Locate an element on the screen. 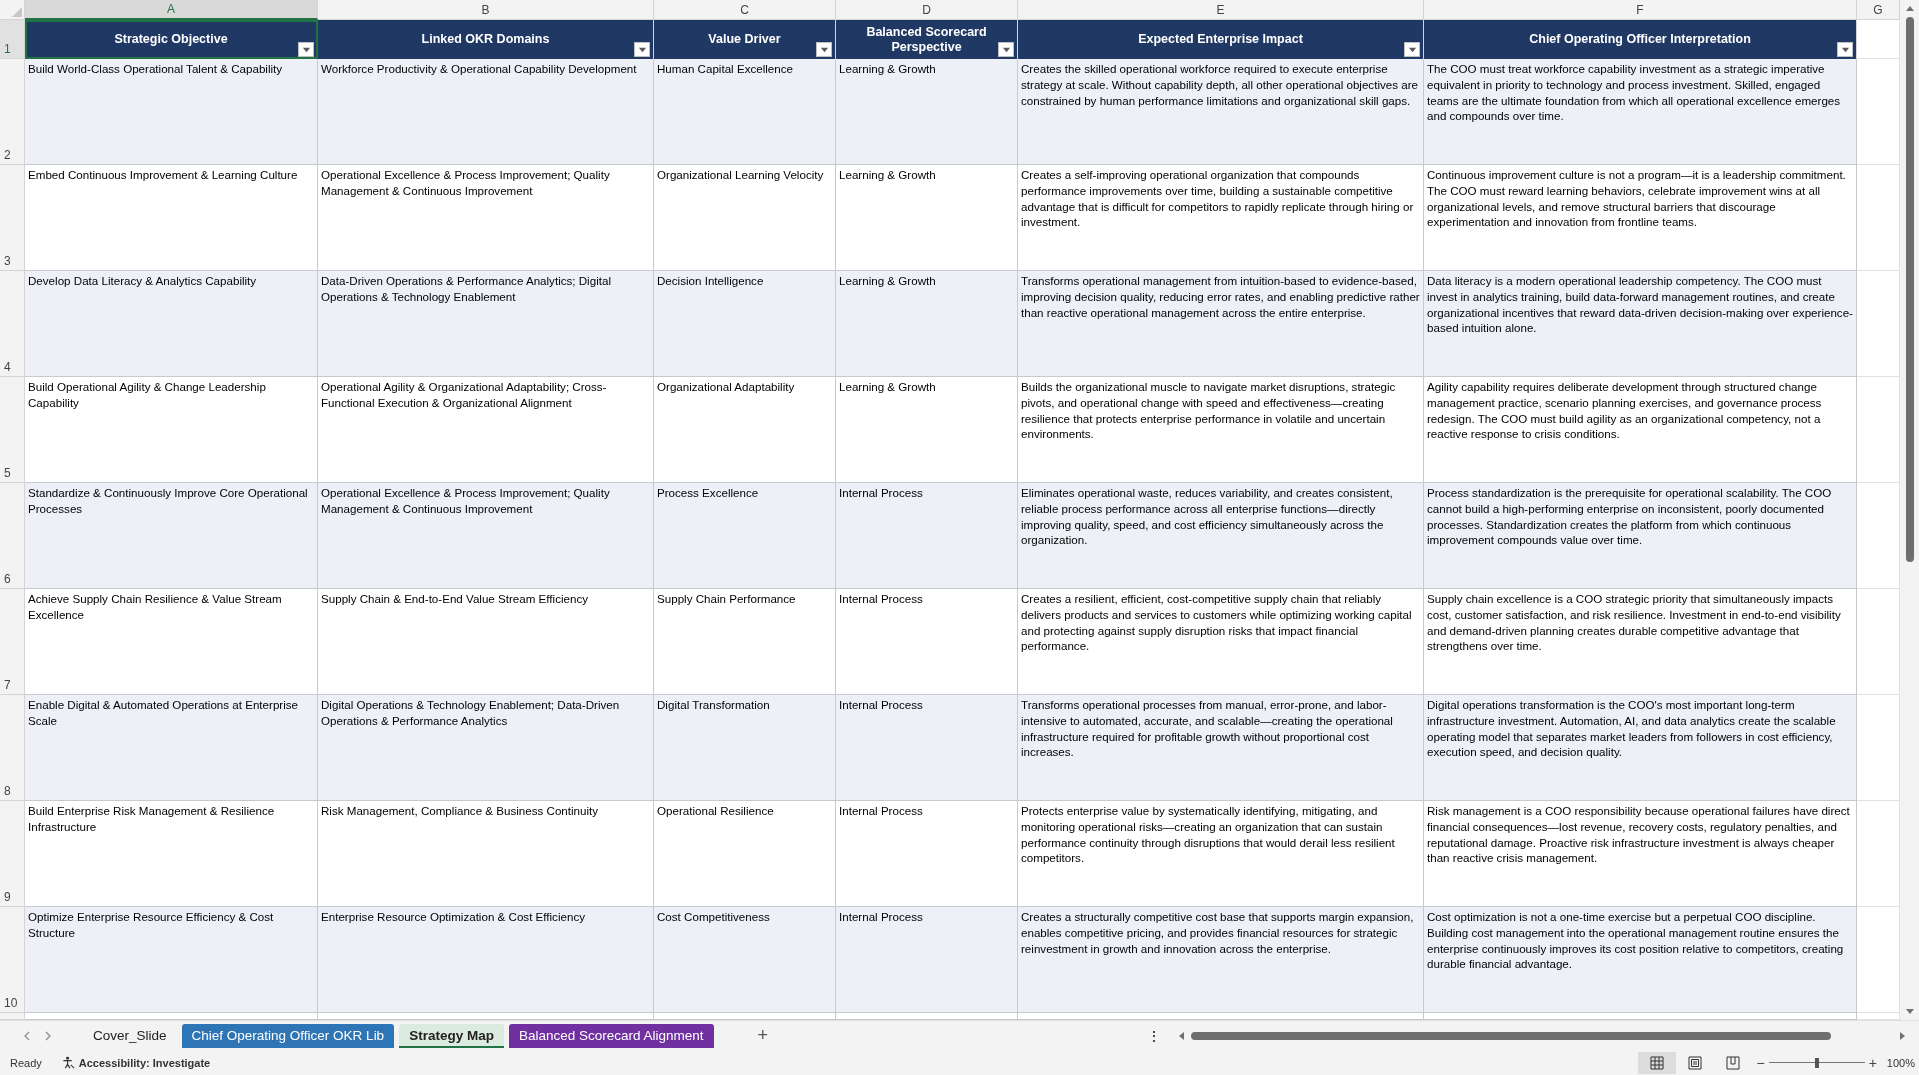 Image resolution: width=1919 pixels, height=1075 pixels. normal-view-button is located at coordinates (1657, 1062).